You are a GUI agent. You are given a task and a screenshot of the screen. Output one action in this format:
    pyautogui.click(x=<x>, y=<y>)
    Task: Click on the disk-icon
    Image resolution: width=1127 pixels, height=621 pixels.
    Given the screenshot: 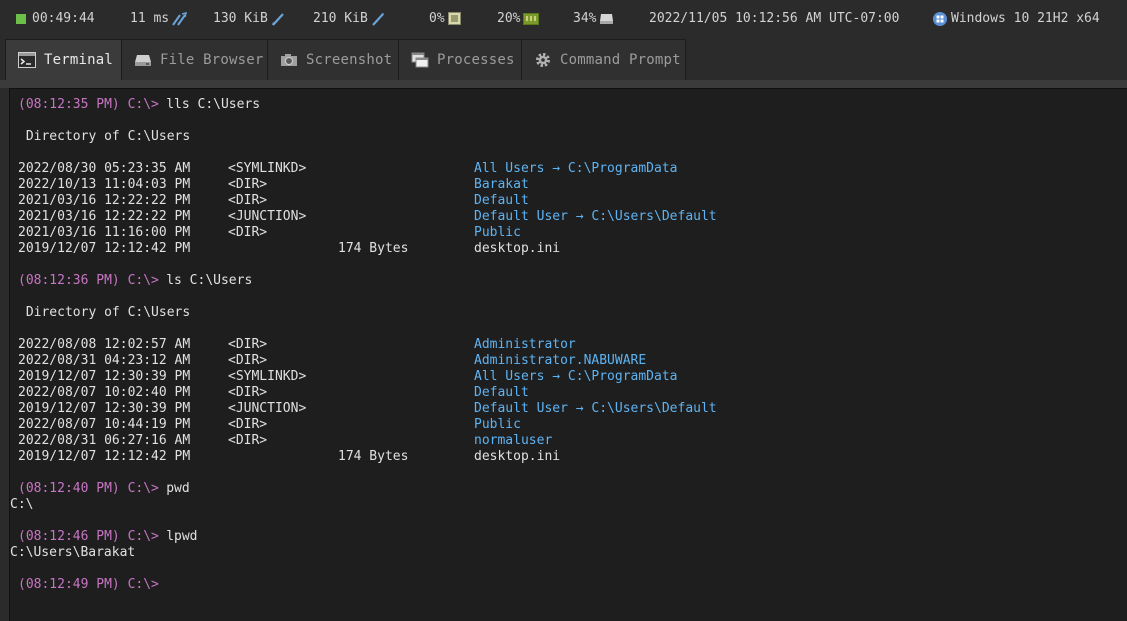 What is the action you would take?
    pyautogui.click(x=607, y=18)
    